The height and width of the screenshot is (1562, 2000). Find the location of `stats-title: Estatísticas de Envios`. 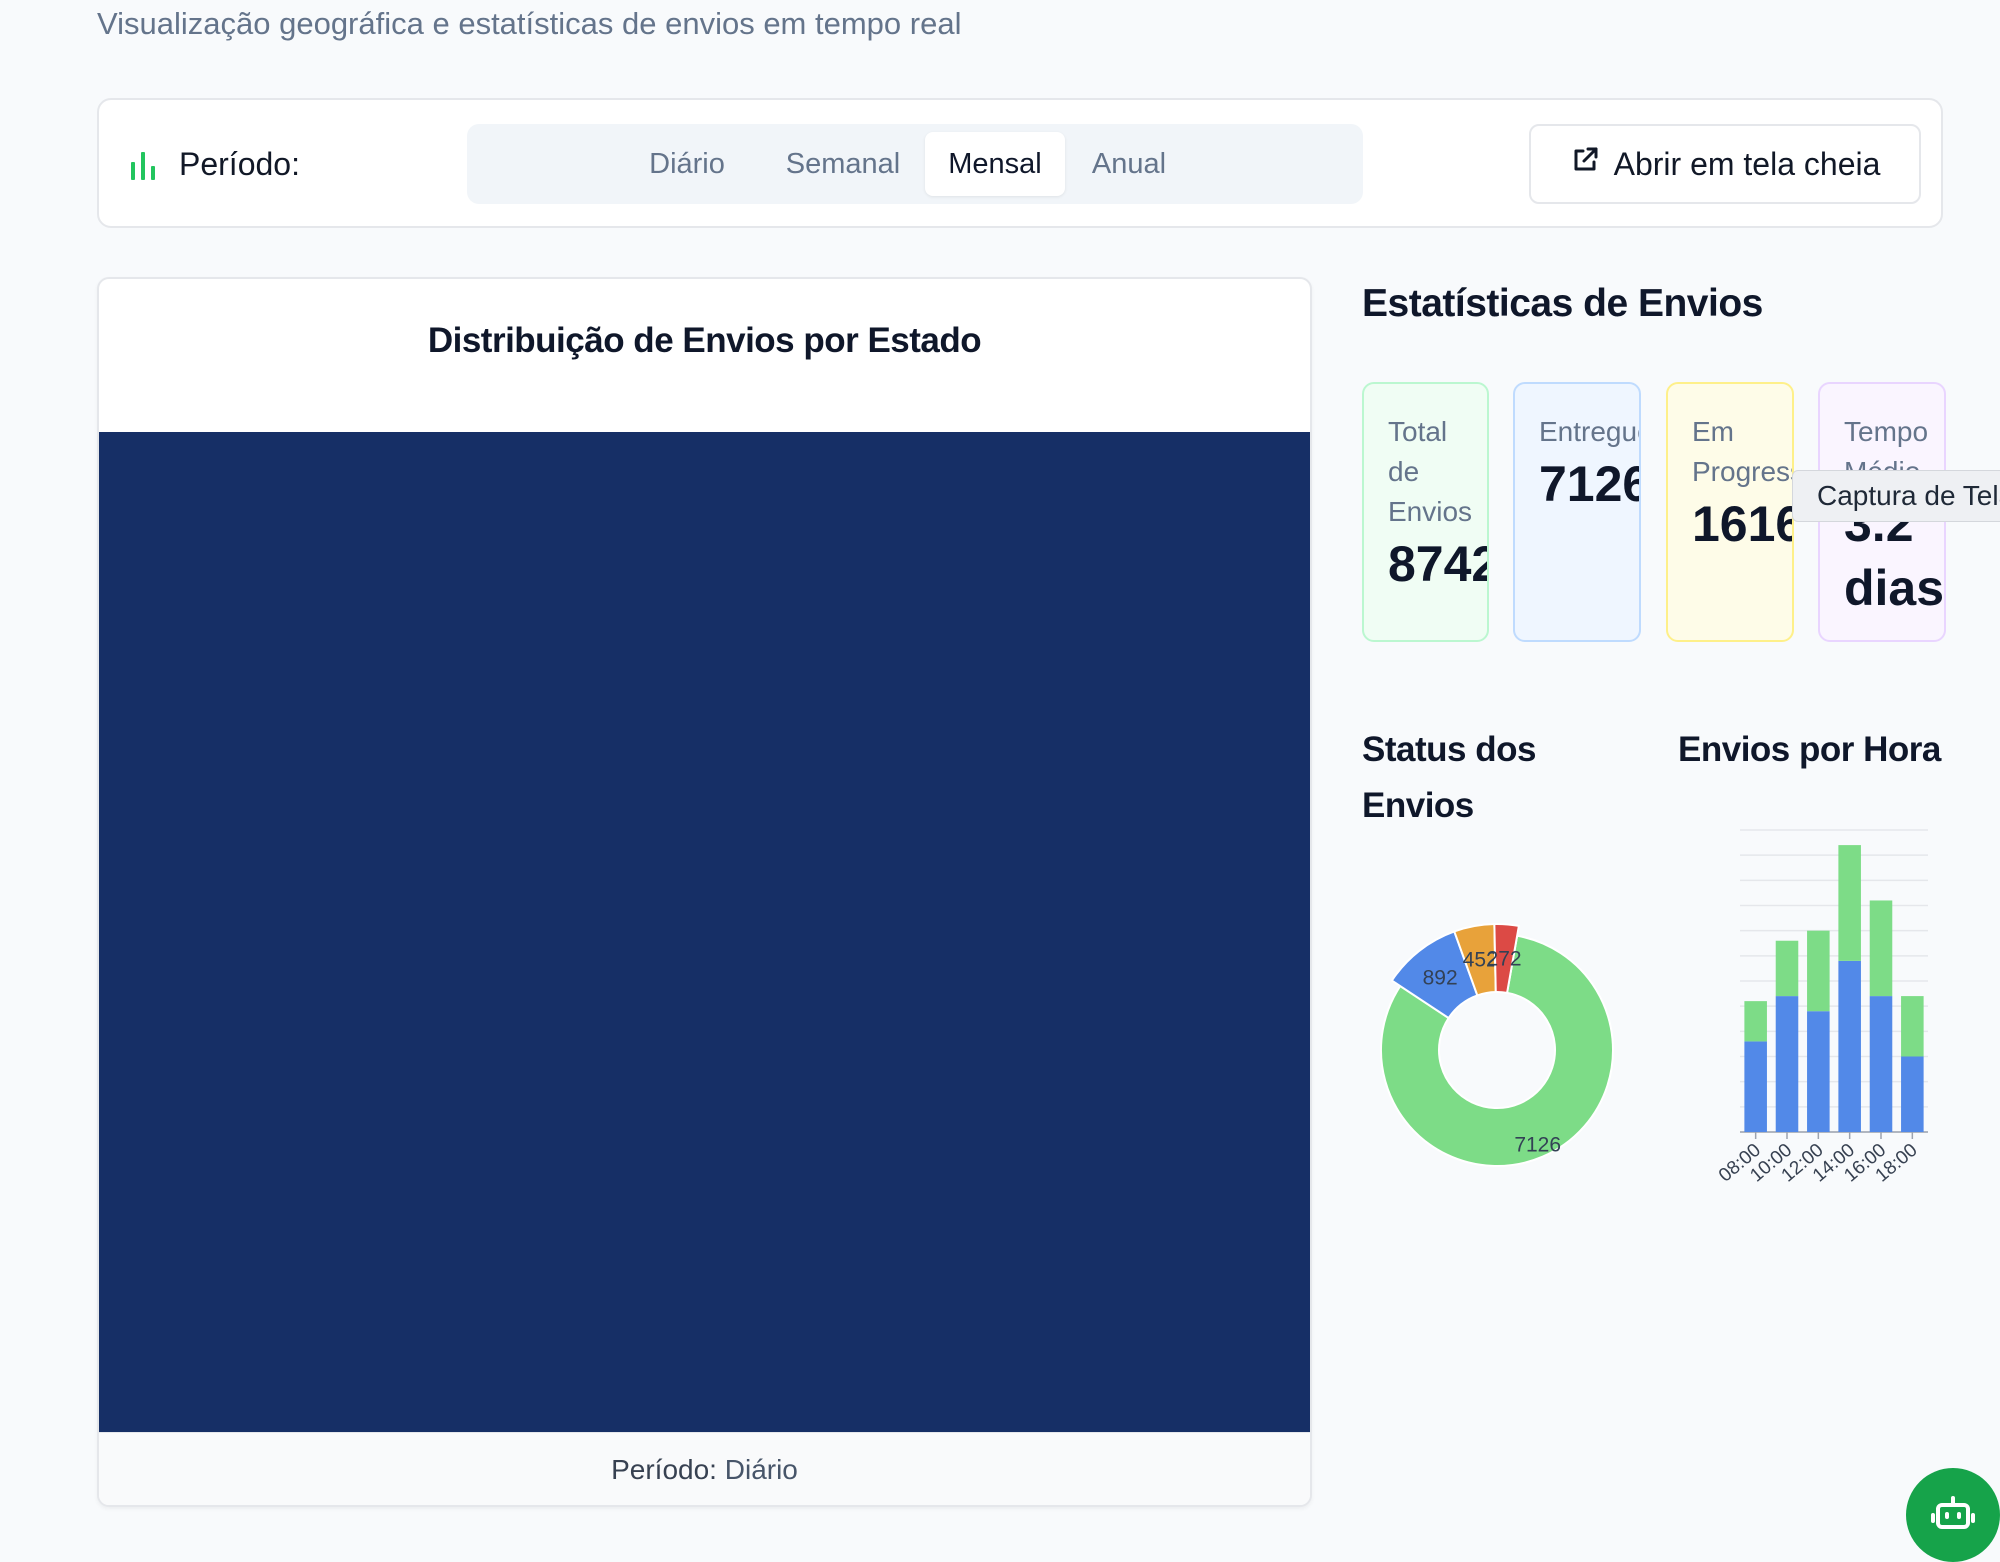

stats-title: Estatísticas de Envios is located at coordinates (1562, 303).